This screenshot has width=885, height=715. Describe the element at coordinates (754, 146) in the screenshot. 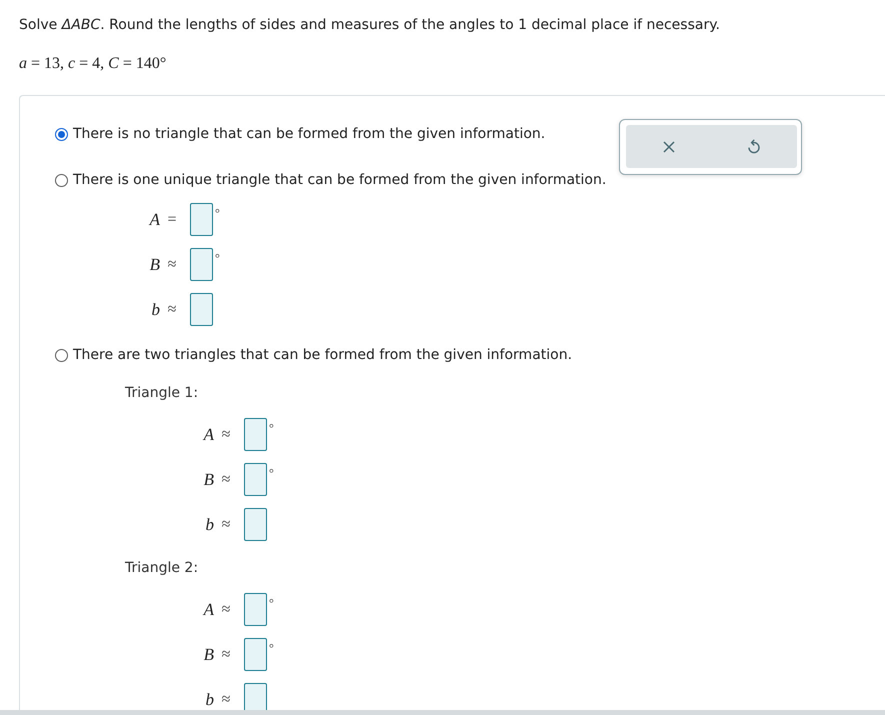

I see `undo-icon` at that location.